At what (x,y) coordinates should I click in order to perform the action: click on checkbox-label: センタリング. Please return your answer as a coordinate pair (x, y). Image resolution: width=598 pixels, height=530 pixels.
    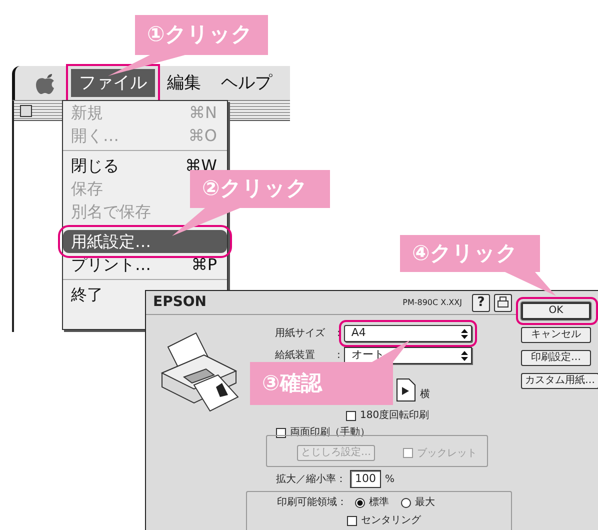
    Looking at the image, I should click on (391, 521).